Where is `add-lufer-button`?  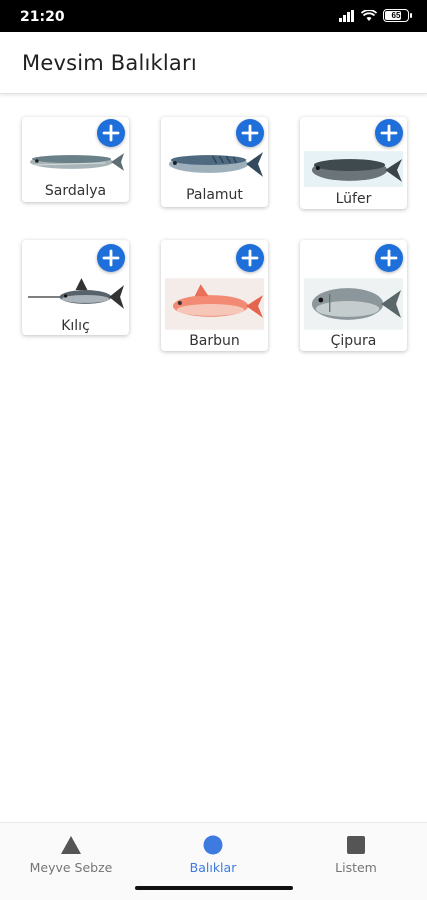 add-lufer-button is located at coordinates (389, 133).